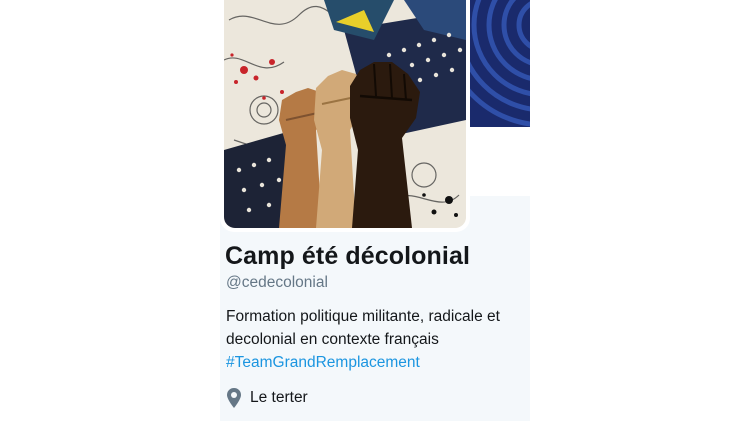 The height and width of the screenshot is (421, 750). I want to click on banner-image, so click(499, 63).